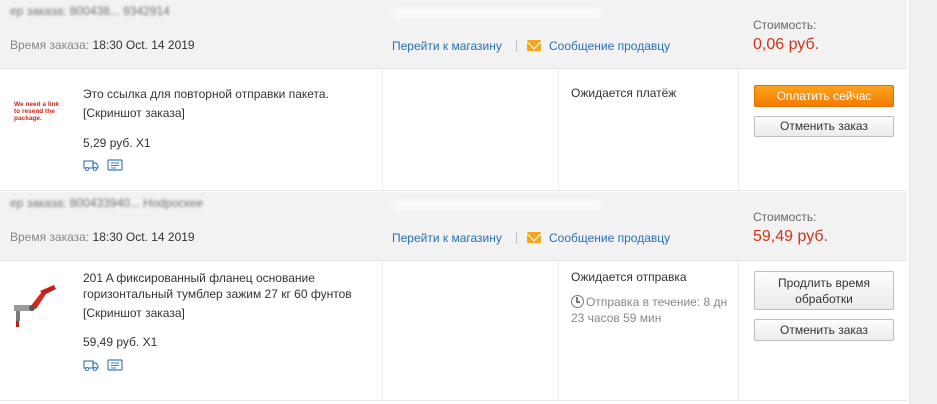  What do you see at coordinates (36, 123) in the screenshot?
I see `product-thumbnail: We need a link to resend the package.` at bounding box center [36, 123].